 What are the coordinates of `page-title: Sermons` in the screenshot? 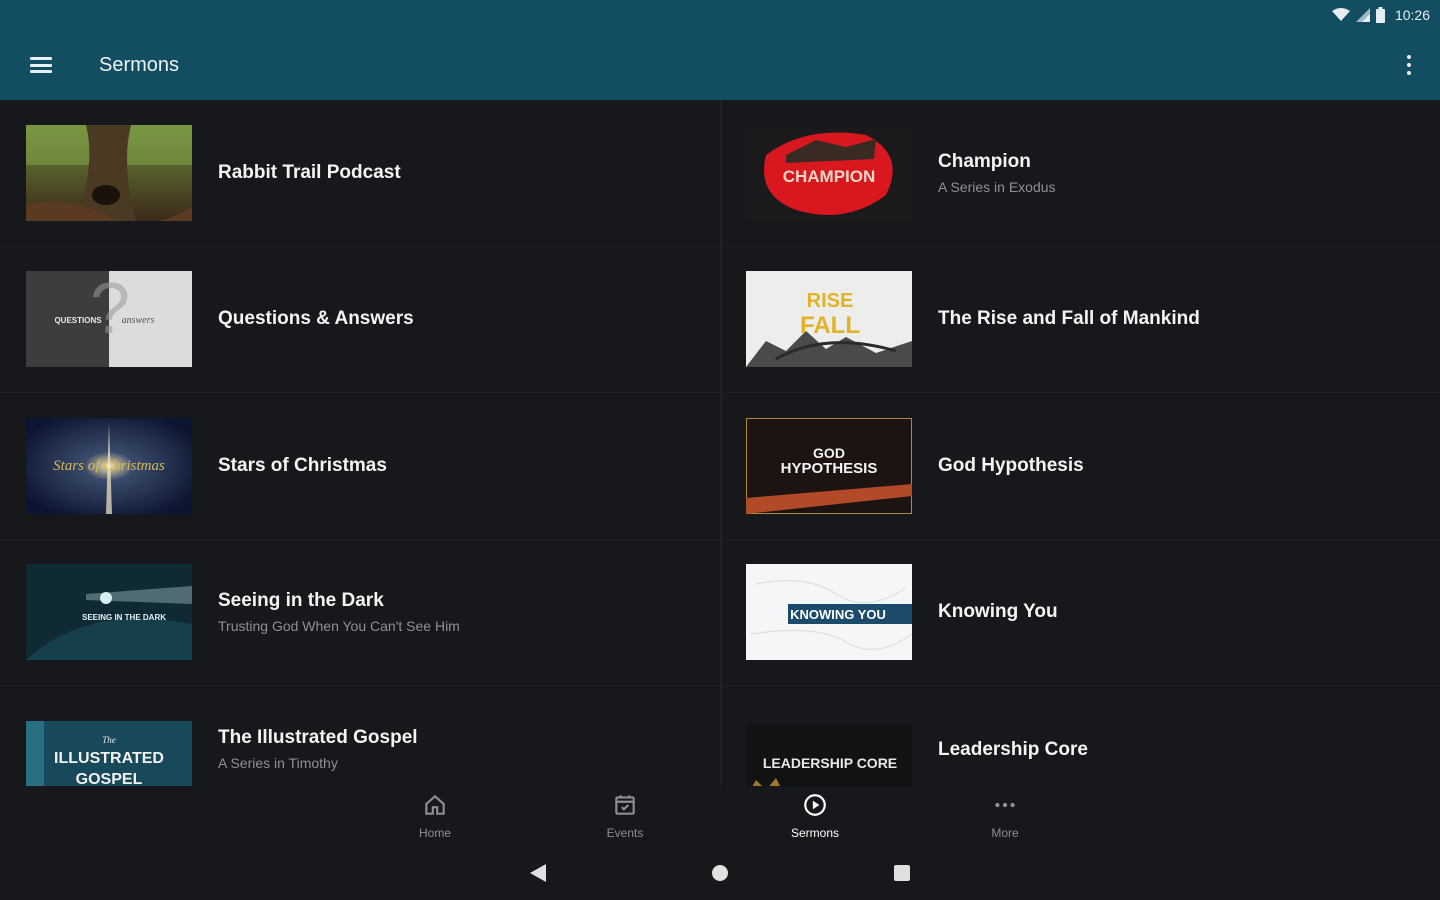 It's located at (139, 64).